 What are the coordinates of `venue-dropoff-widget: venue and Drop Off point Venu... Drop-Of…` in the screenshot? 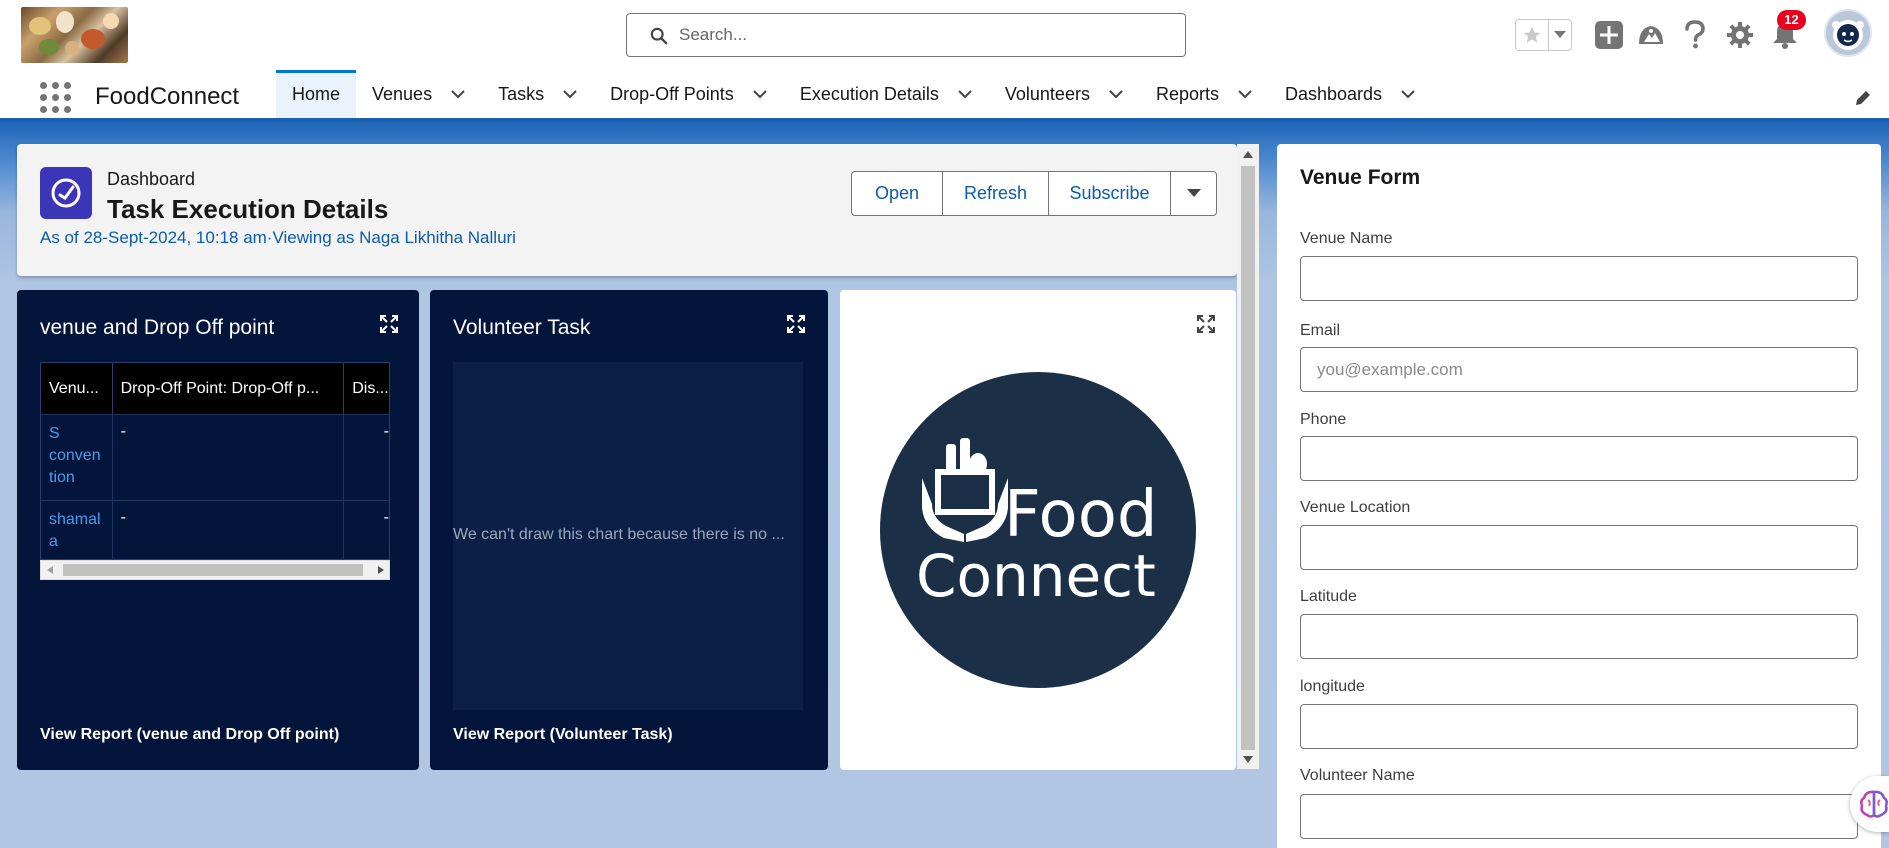 It's located at (218, 530).